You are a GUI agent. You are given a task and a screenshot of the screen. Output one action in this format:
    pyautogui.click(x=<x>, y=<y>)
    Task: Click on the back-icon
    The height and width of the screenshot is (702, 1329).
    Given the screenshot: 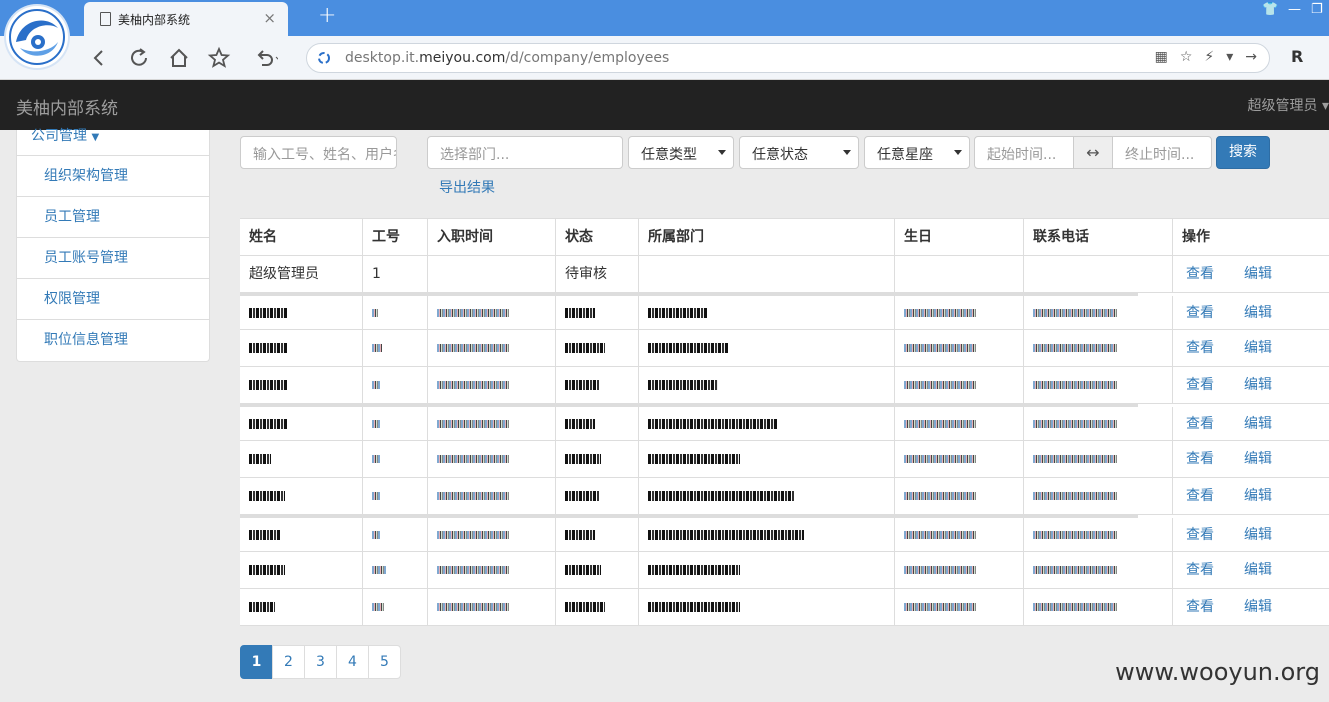 What is the action you would take?
    pyautogui.click(x=99, y=58)
    